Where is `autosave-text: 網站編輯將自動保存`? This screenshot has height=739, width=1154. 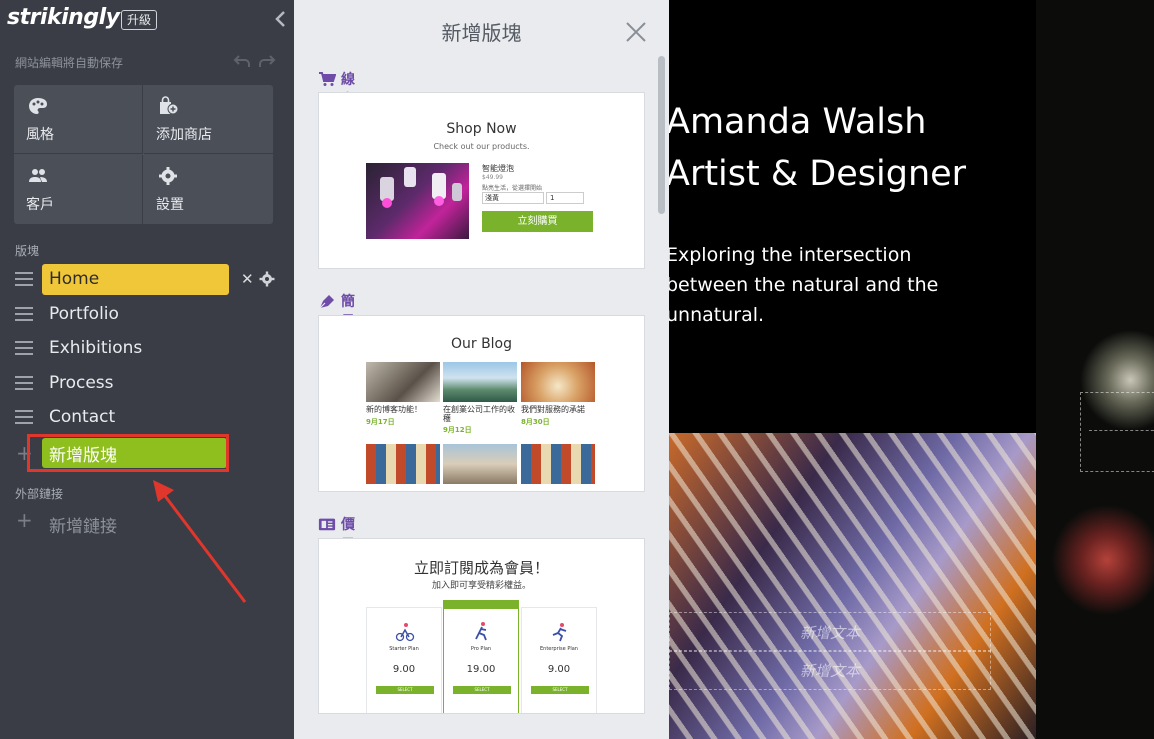 autosave-text: 網站編輯將自動保存 is located at coordinates (69, 63).